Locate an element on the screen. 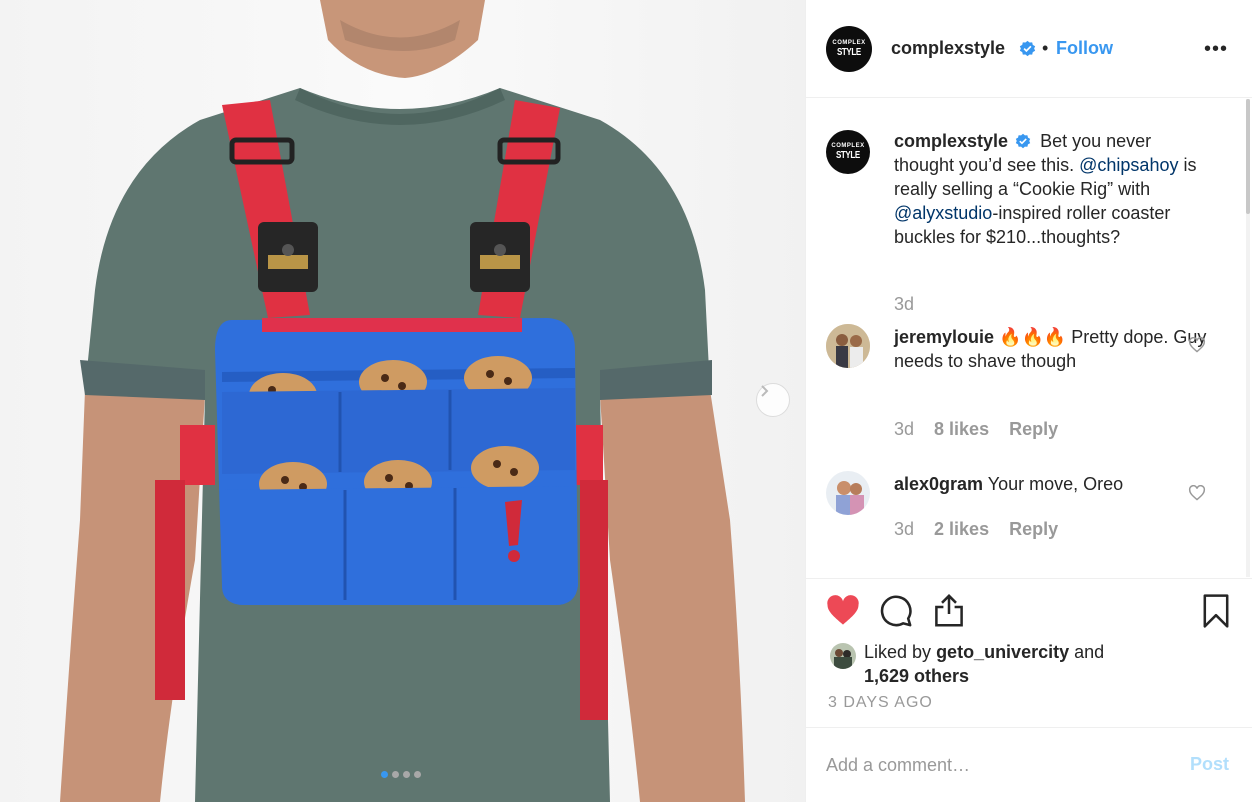  mention-link: @chipsahoy is located at coordinates (1128, 165).